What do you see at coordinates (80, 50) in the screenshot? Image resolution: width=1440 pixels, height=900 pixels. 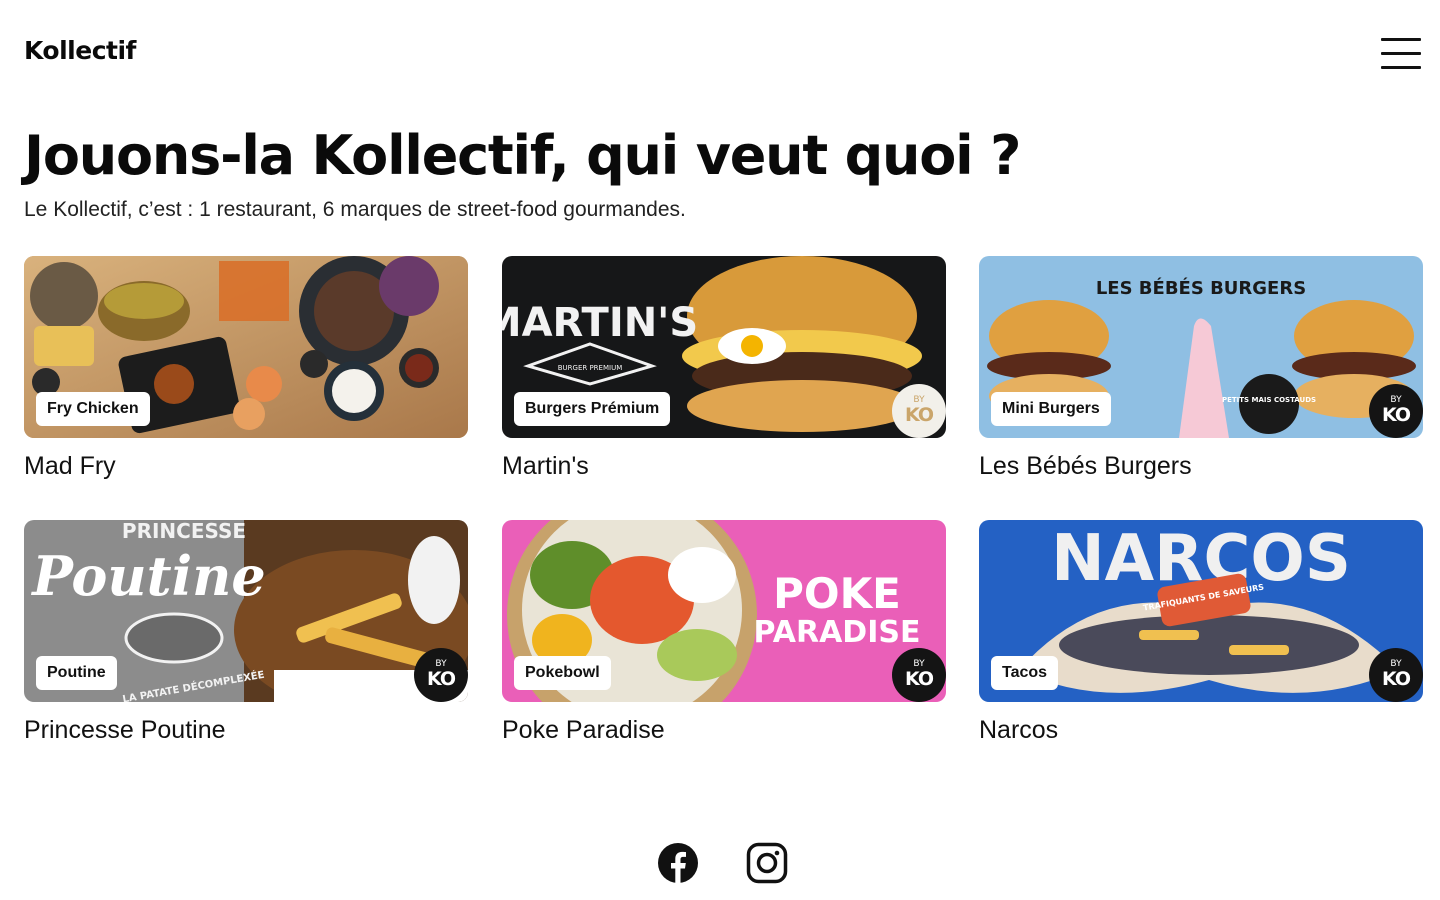 I see `site-logo: Kollectif` at bounding box center [80, 50].